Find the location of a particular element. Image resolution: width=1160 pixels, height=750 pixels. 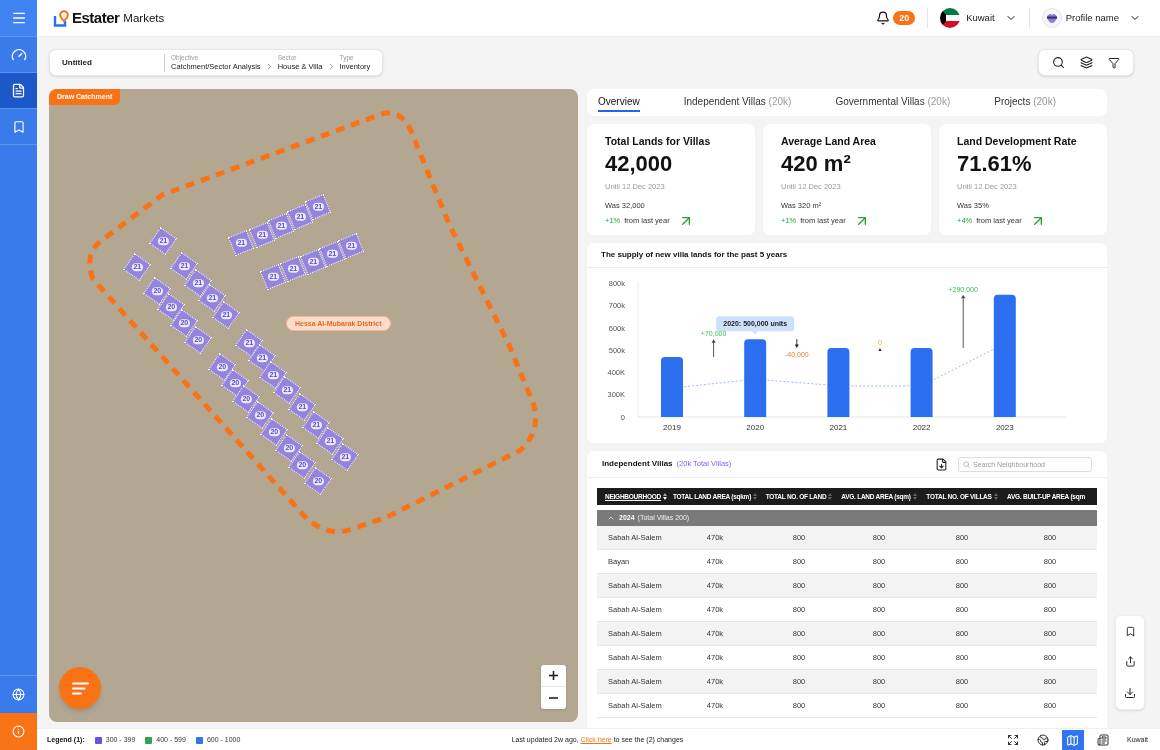

country-selector: Kuwait is located at coordinates (978, 18).